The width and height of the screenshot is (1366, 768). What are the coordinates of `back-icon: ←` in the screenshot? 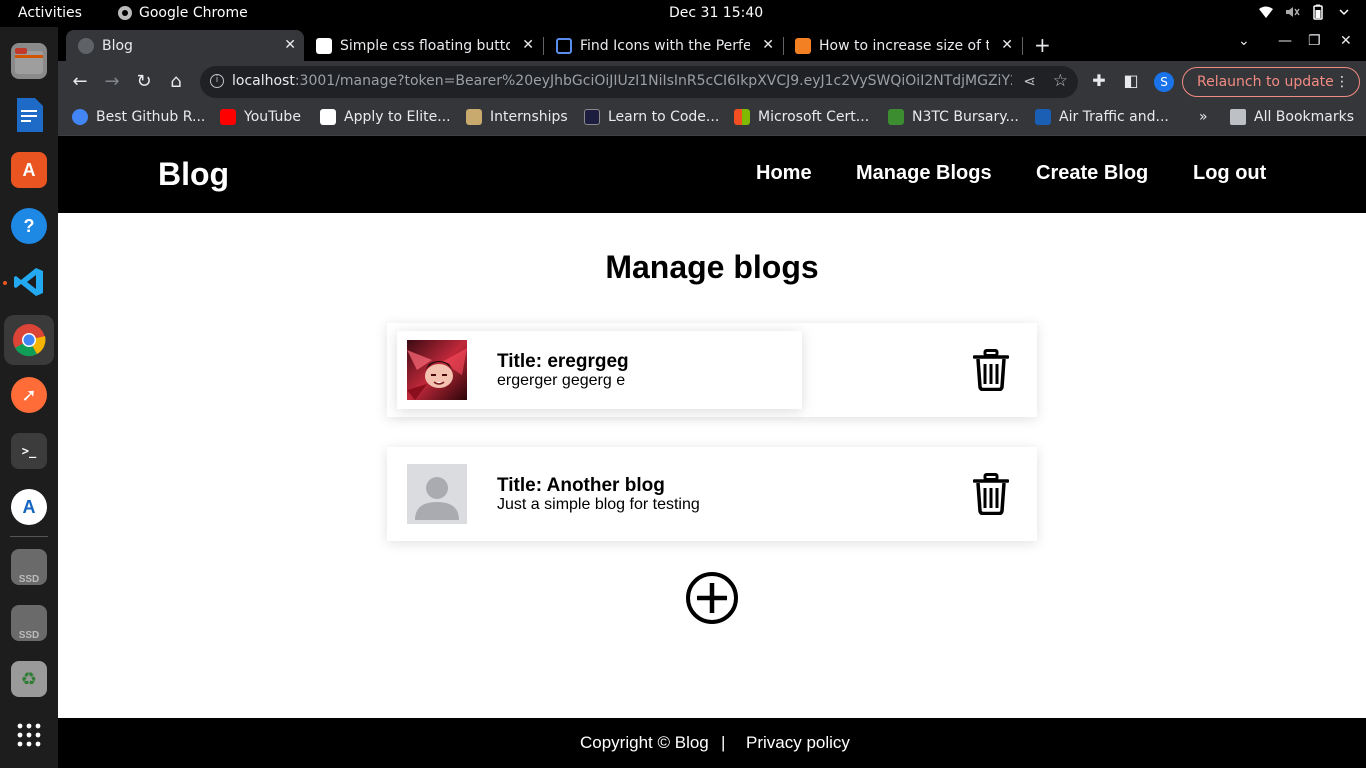 It's located at (80, 82).